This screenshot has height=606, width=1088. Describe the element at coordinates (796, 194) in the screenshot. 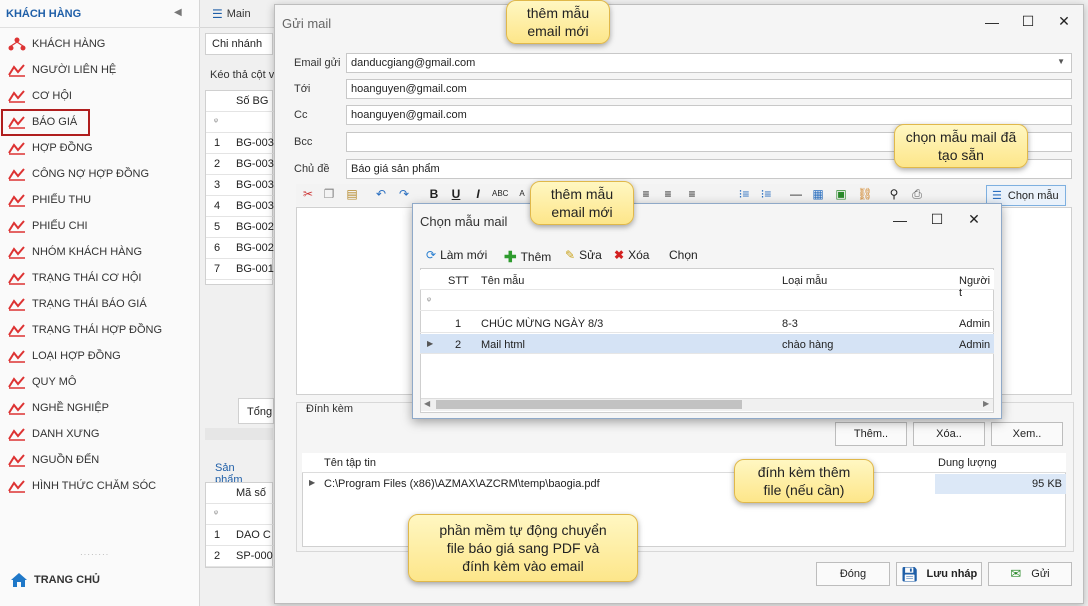

I see `horizontal-line-icon: —` at that location.